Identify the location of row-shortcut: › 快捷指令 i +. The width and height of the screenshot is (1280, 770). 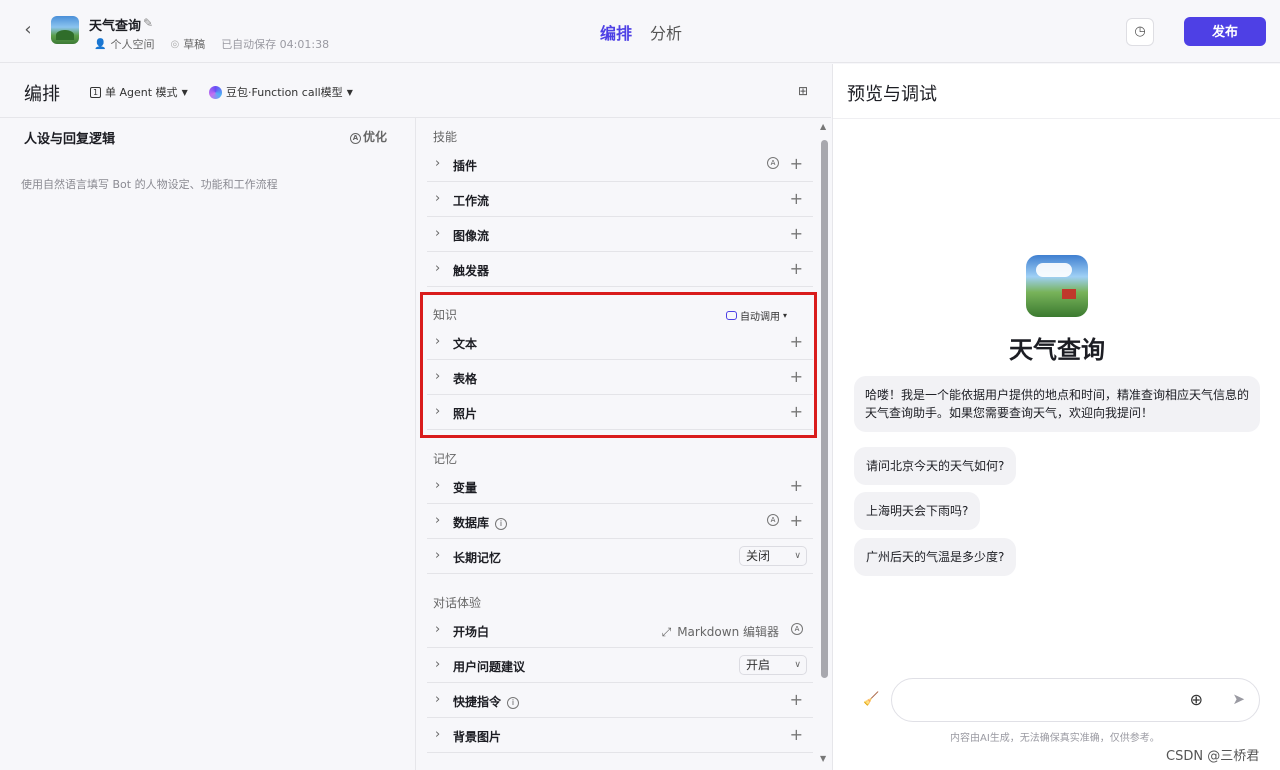
(620, 700).